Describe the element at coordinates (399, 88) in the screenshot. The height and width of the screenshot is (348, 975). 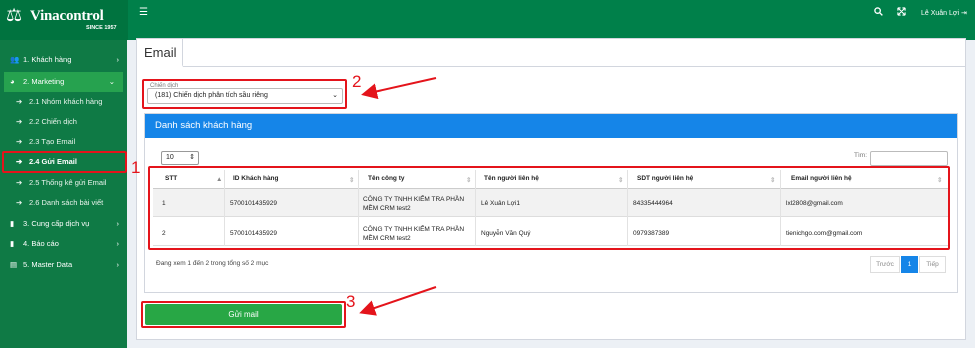
I see `arrow-to-campaign` at that location.